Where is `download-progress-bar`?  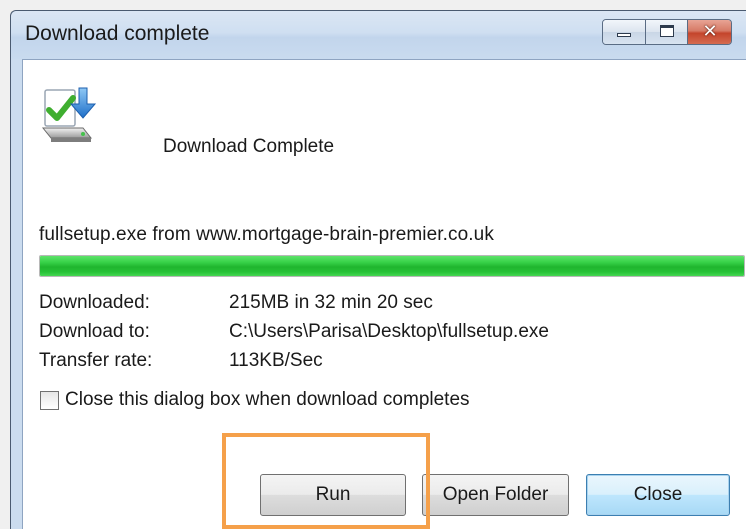 download-progress-bar is located at coordinates (392, 266).